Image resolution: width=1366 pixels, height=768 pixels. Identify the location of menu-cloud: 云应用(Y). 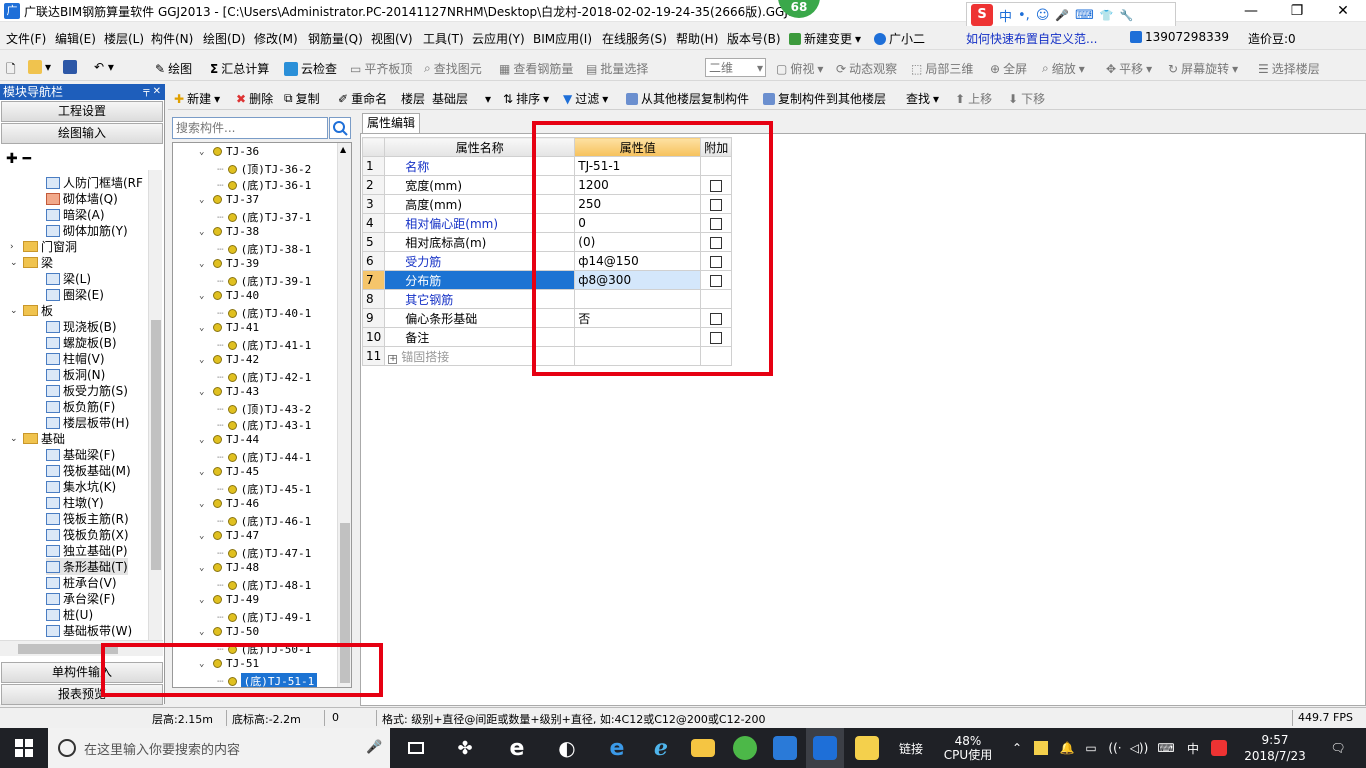
(498, 38).